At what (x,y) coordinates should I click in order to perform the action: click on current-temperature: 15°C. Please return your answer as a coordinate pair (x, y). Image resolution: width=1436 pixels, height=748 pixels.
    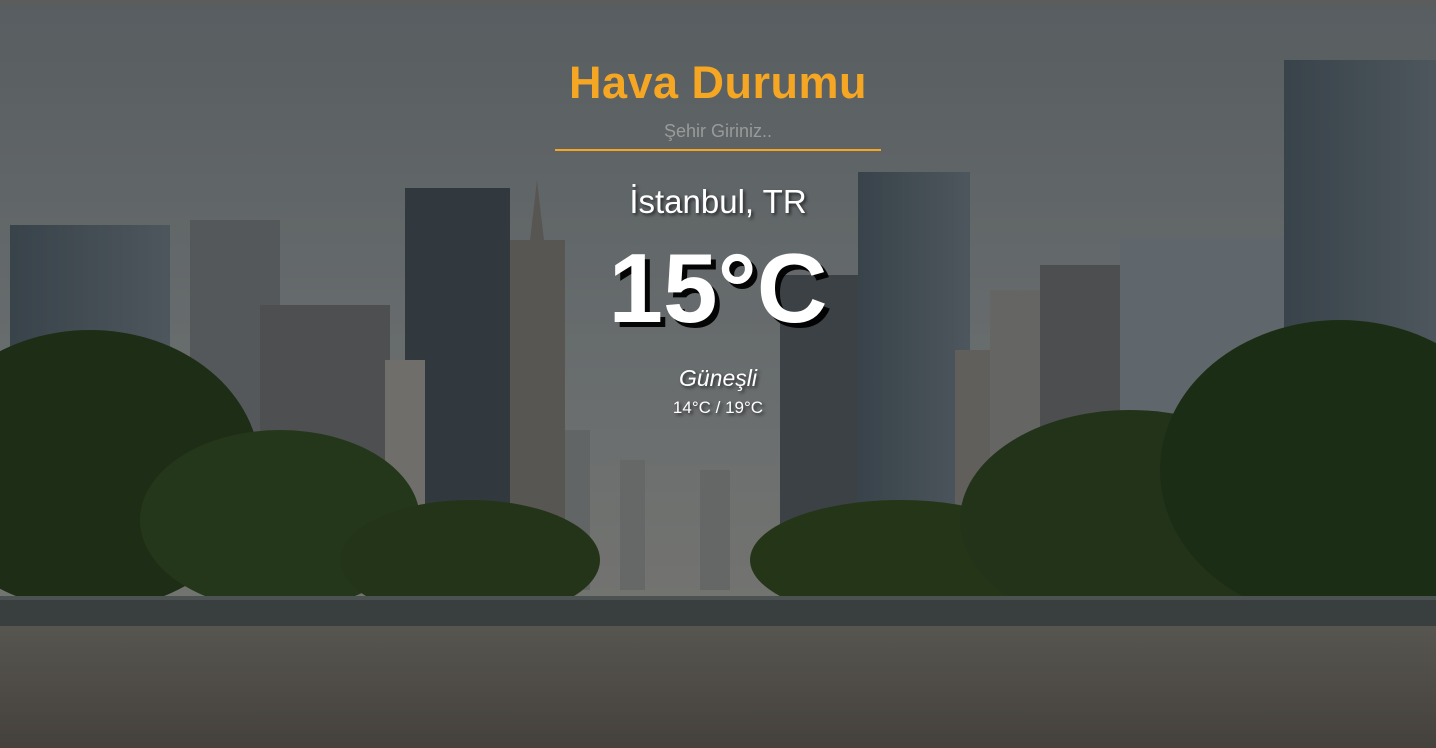
    Looking at the image, I should click on (718, 288).